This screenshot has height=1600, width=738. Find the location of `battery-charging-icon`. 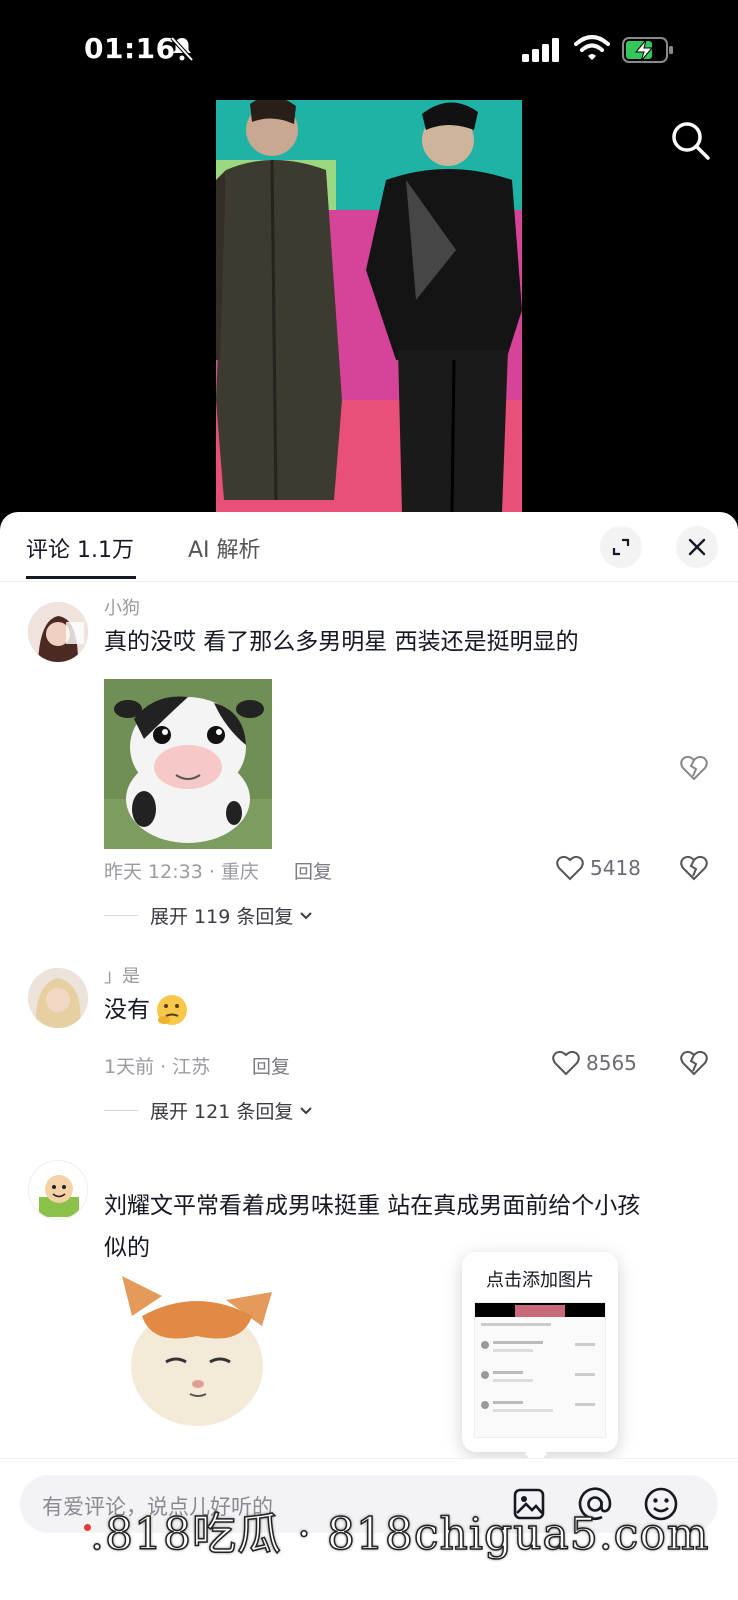

battery-charging-icon is located at coordinates (647, 50).